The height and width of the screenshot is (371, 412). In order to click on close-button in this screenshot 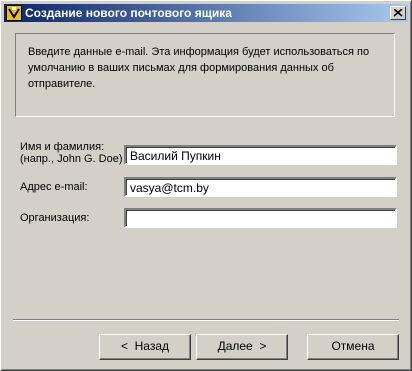, I will do `click(398, 13)`.